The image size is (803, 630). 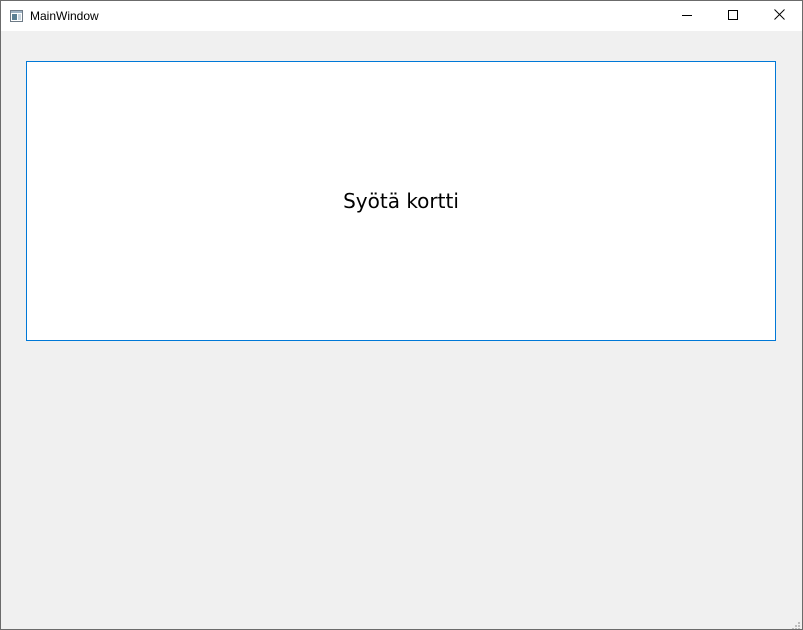 I want to click on window-title: MainWindow, so click(x=64, y=16).